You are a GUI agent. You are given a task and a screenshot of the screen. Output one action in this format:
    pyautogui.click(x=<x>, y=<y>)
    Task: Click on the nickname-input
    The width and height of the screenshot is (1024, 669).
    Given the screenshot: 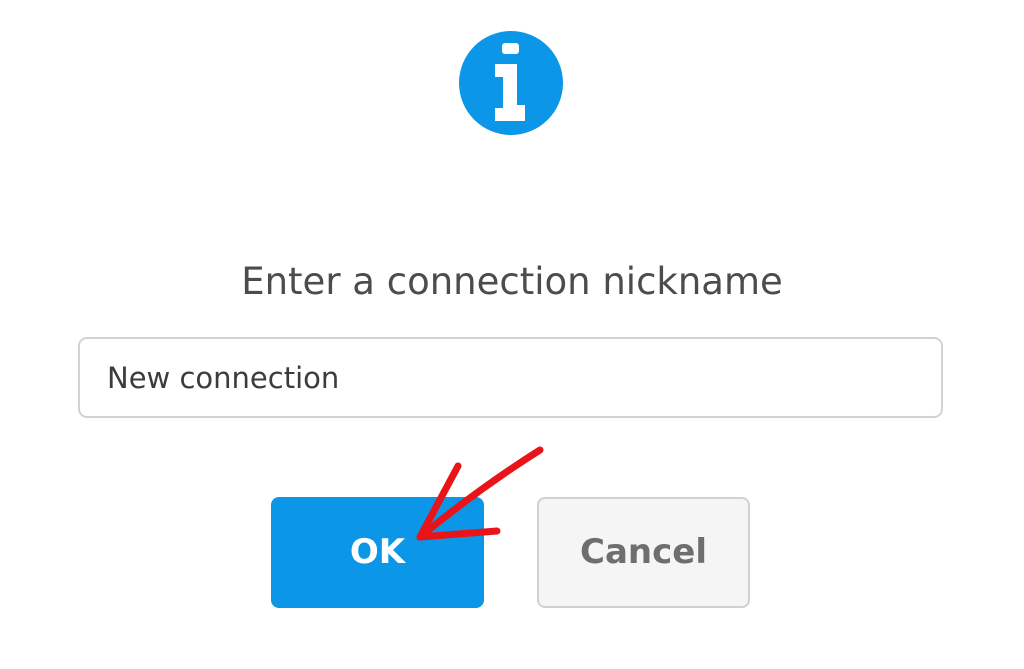 What is the action you would take?
    pyautogui.click(x=510, y=377)
    